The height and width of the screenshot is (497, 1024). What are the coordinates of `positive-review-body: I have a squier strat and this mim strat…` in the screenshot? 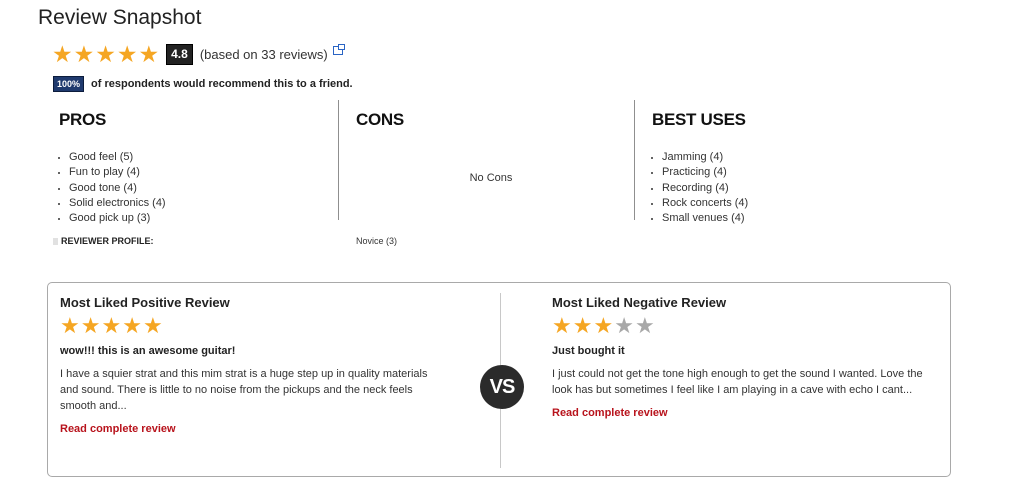 It's located at (244, 390).